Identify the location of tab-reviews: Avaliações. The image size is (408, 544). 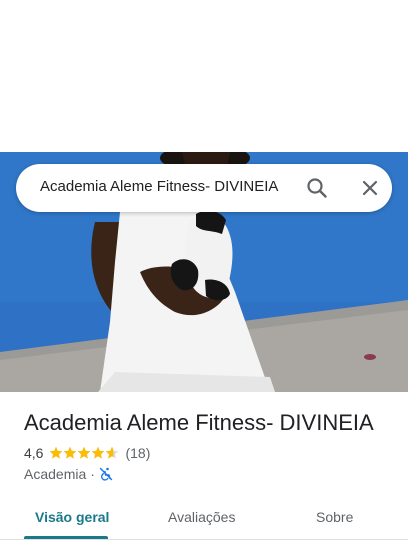
(201, 517).